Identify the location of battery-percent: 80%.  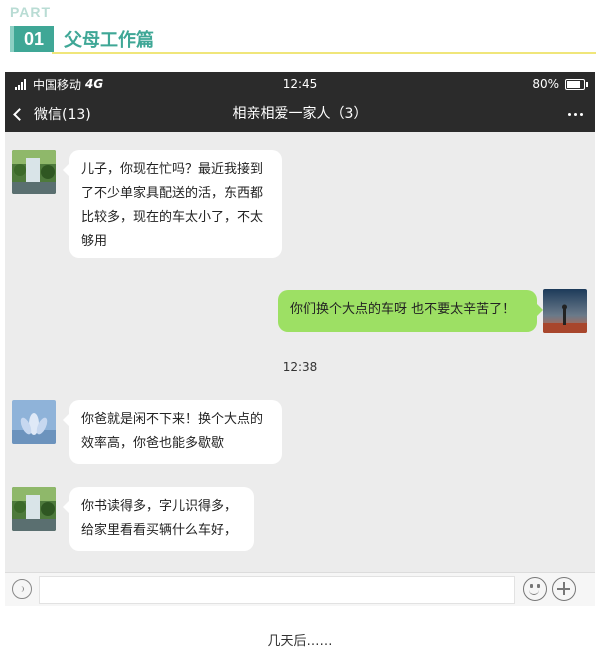
(545, 84).